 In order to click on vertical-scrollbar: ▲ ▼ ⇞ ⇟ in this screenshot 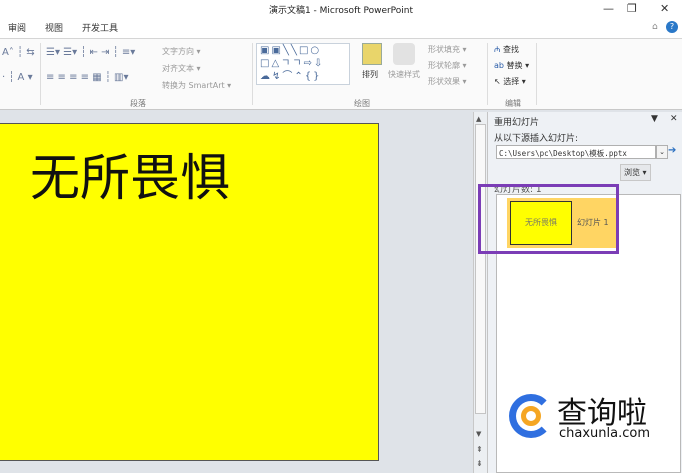, I will do `click(480, 292)`.